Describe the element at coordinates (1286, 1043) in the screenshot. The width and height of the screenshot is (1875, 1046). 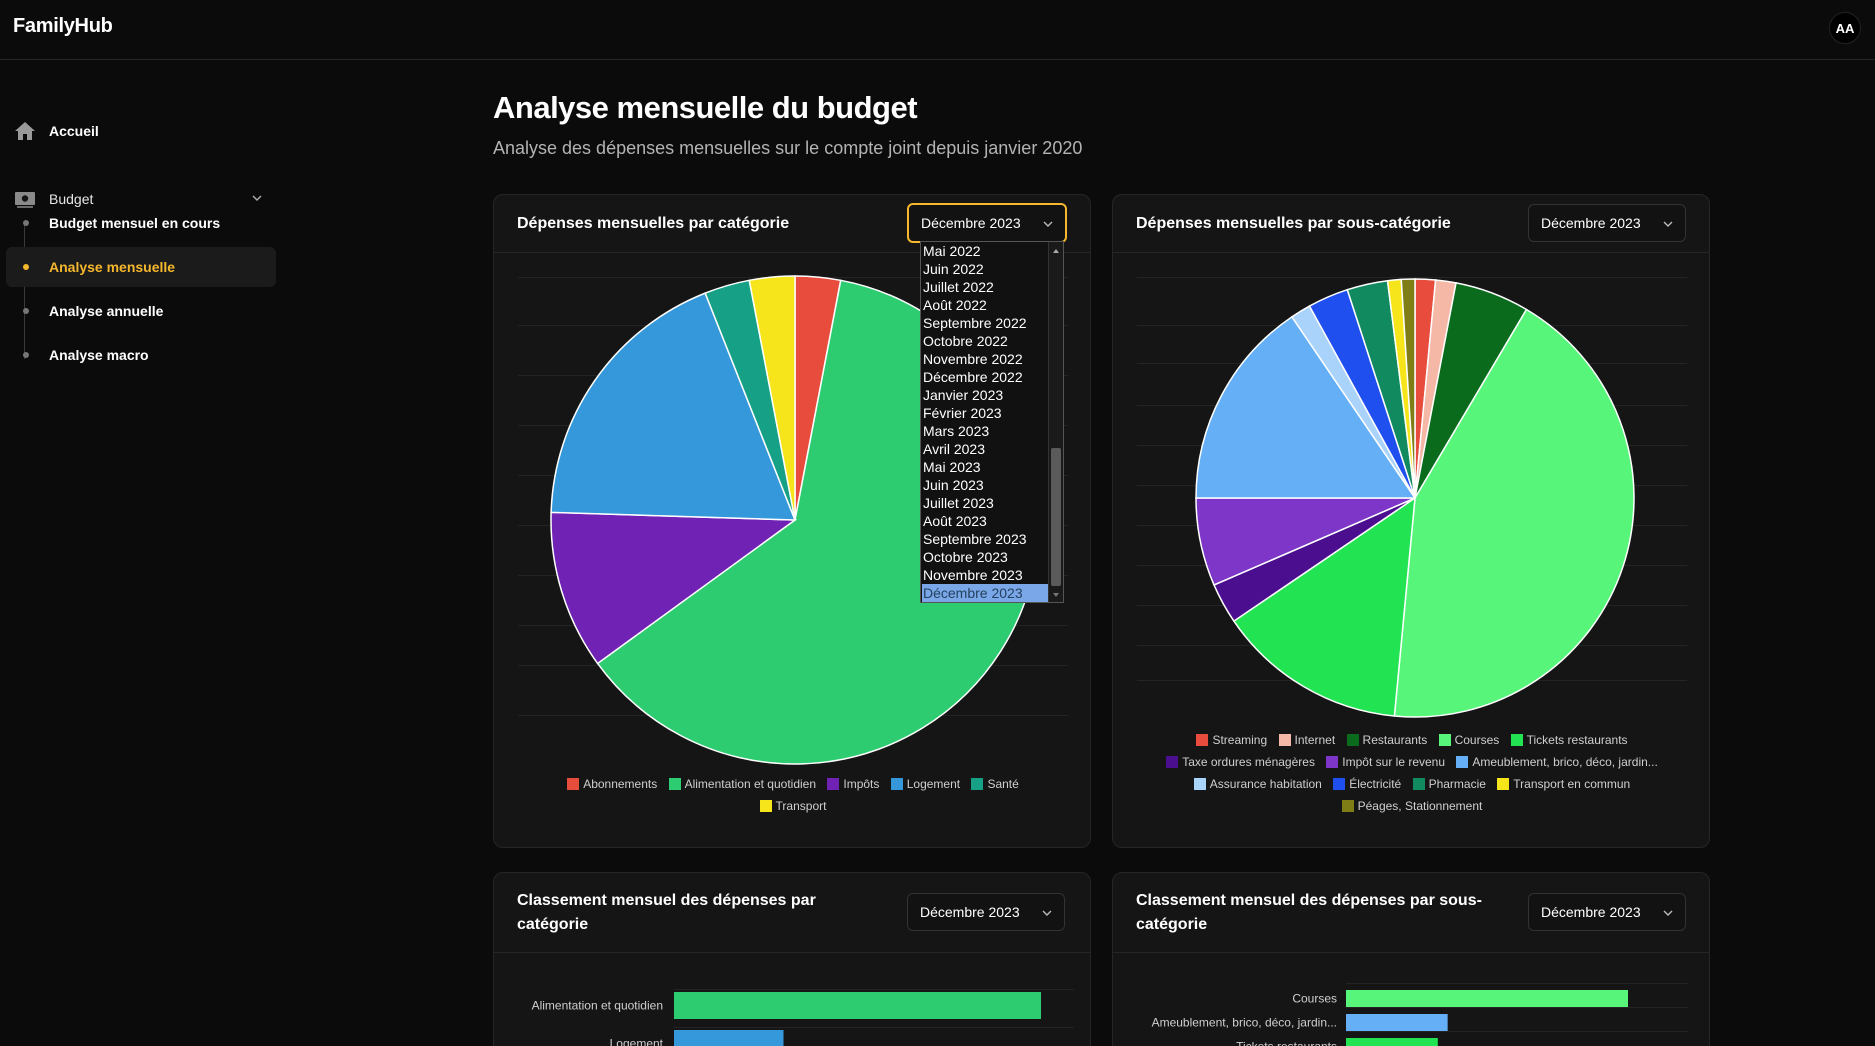
I see `bar-label: Tickets restaurants` at that location.